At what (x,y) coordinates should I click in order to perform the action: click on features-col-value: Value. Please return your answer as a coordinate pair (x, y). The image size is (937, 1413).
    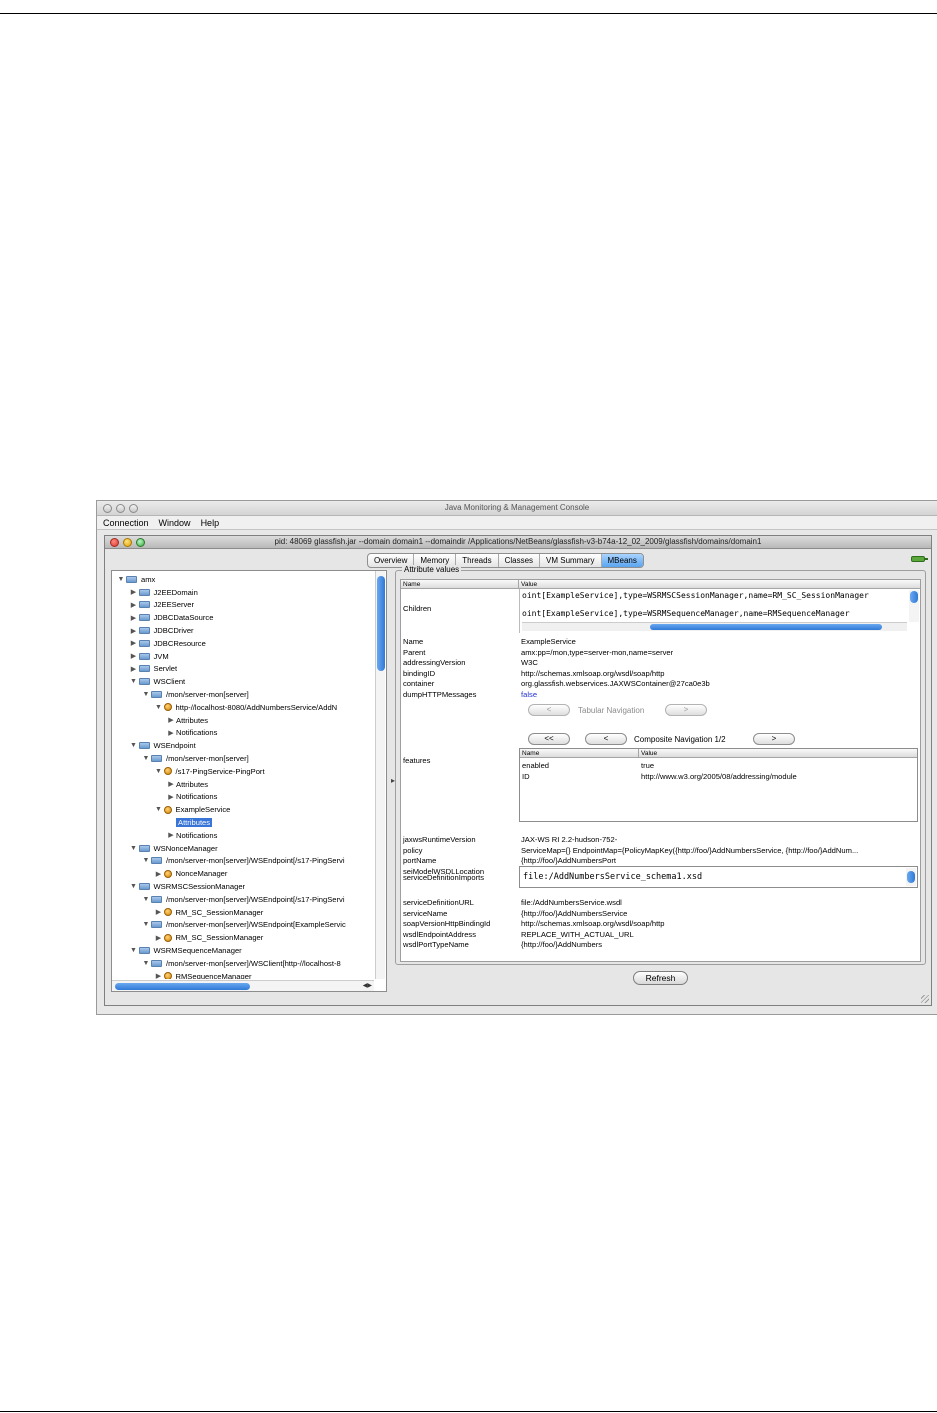
    Looking at the image, I should click on (649, 753).